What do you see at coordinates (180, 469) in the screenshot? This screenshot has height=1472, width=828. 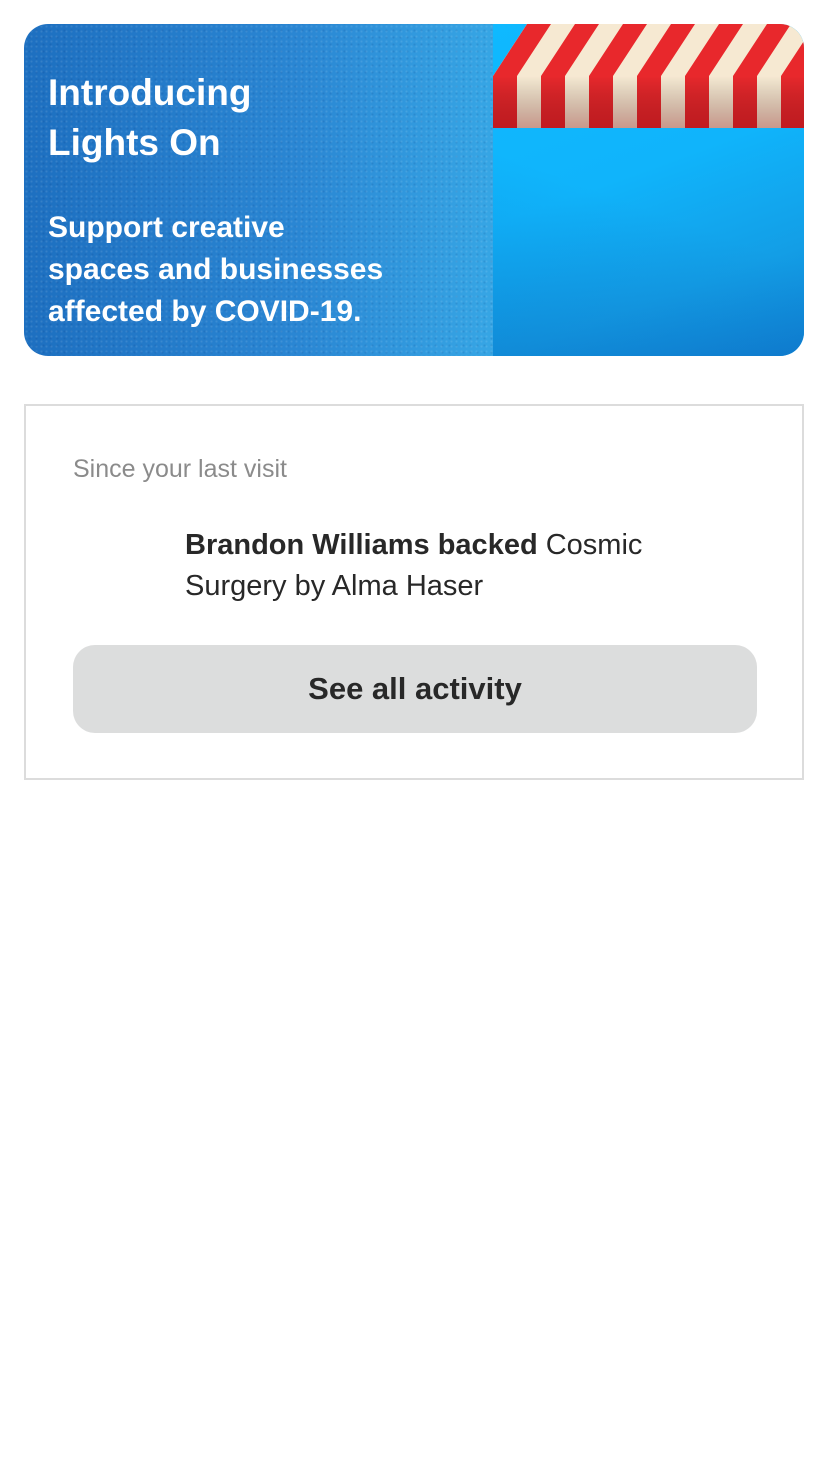 I see `since-last-visit-label: Since your last visit` at bounding box center [180, 469].